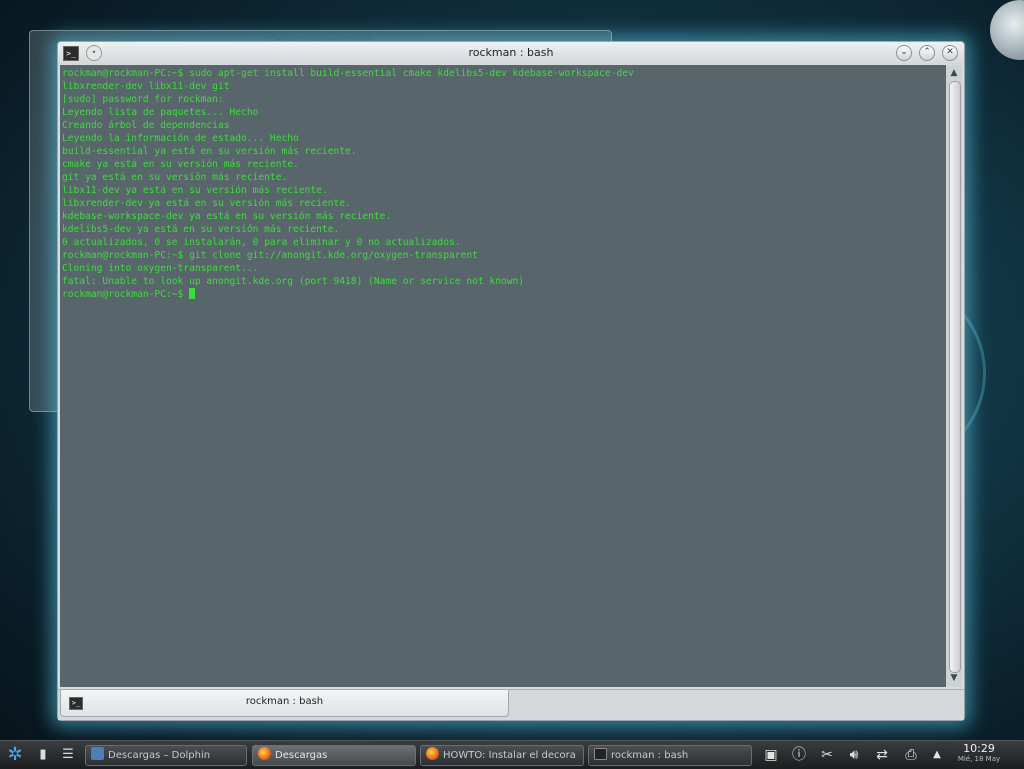  I want to click on maximize-button: ⌃, so click(927, 53).